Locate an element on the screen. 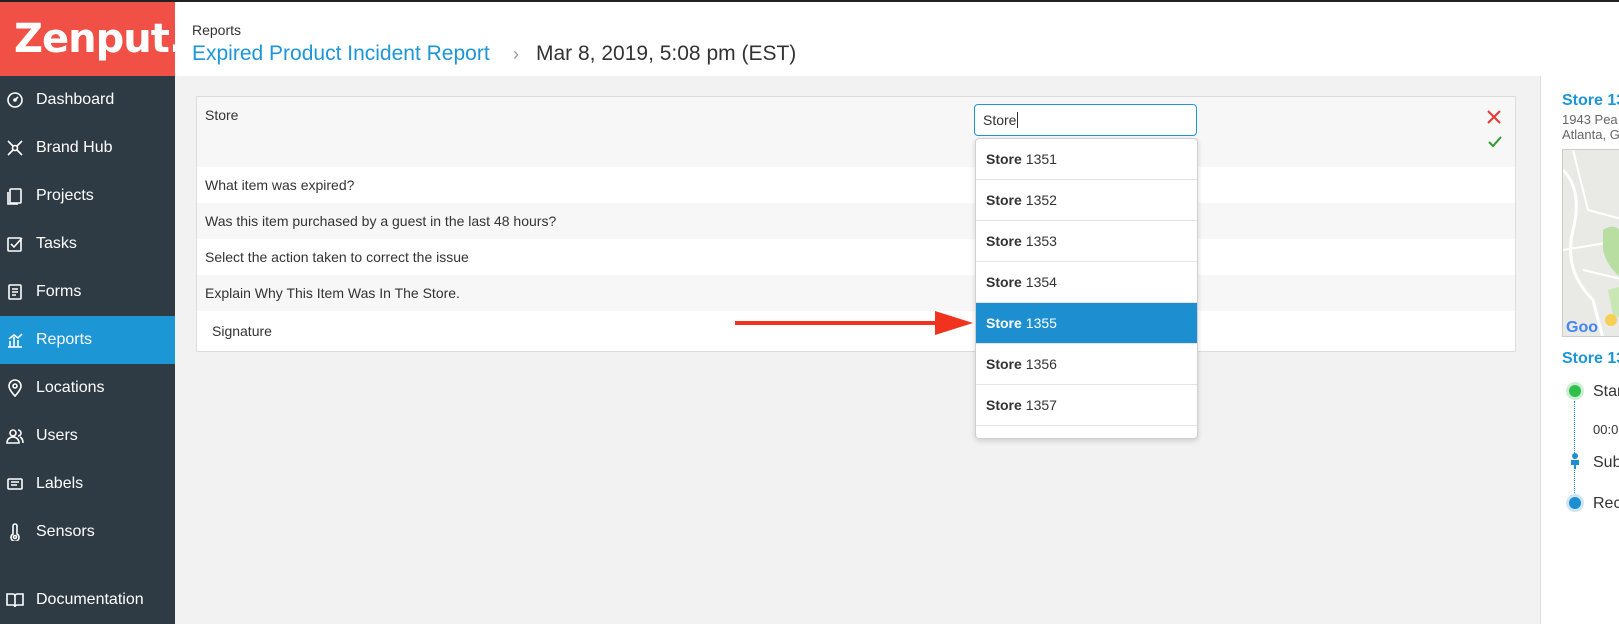 Image resolution: width=1619 pixels, height=624 pixels. sidebar-item-label: Documentation is located at coordinates (90, 599).